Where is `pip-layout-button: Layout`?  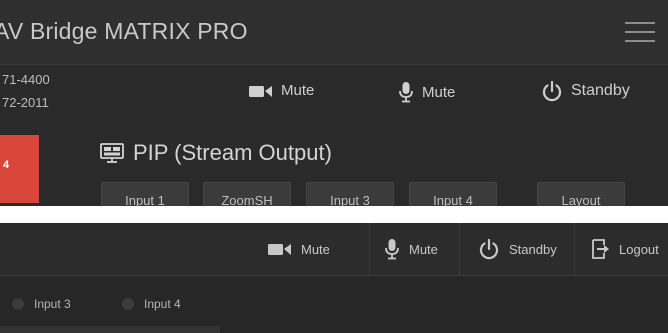
pip-layout-button: Layout is located at coordinates (581, 194).